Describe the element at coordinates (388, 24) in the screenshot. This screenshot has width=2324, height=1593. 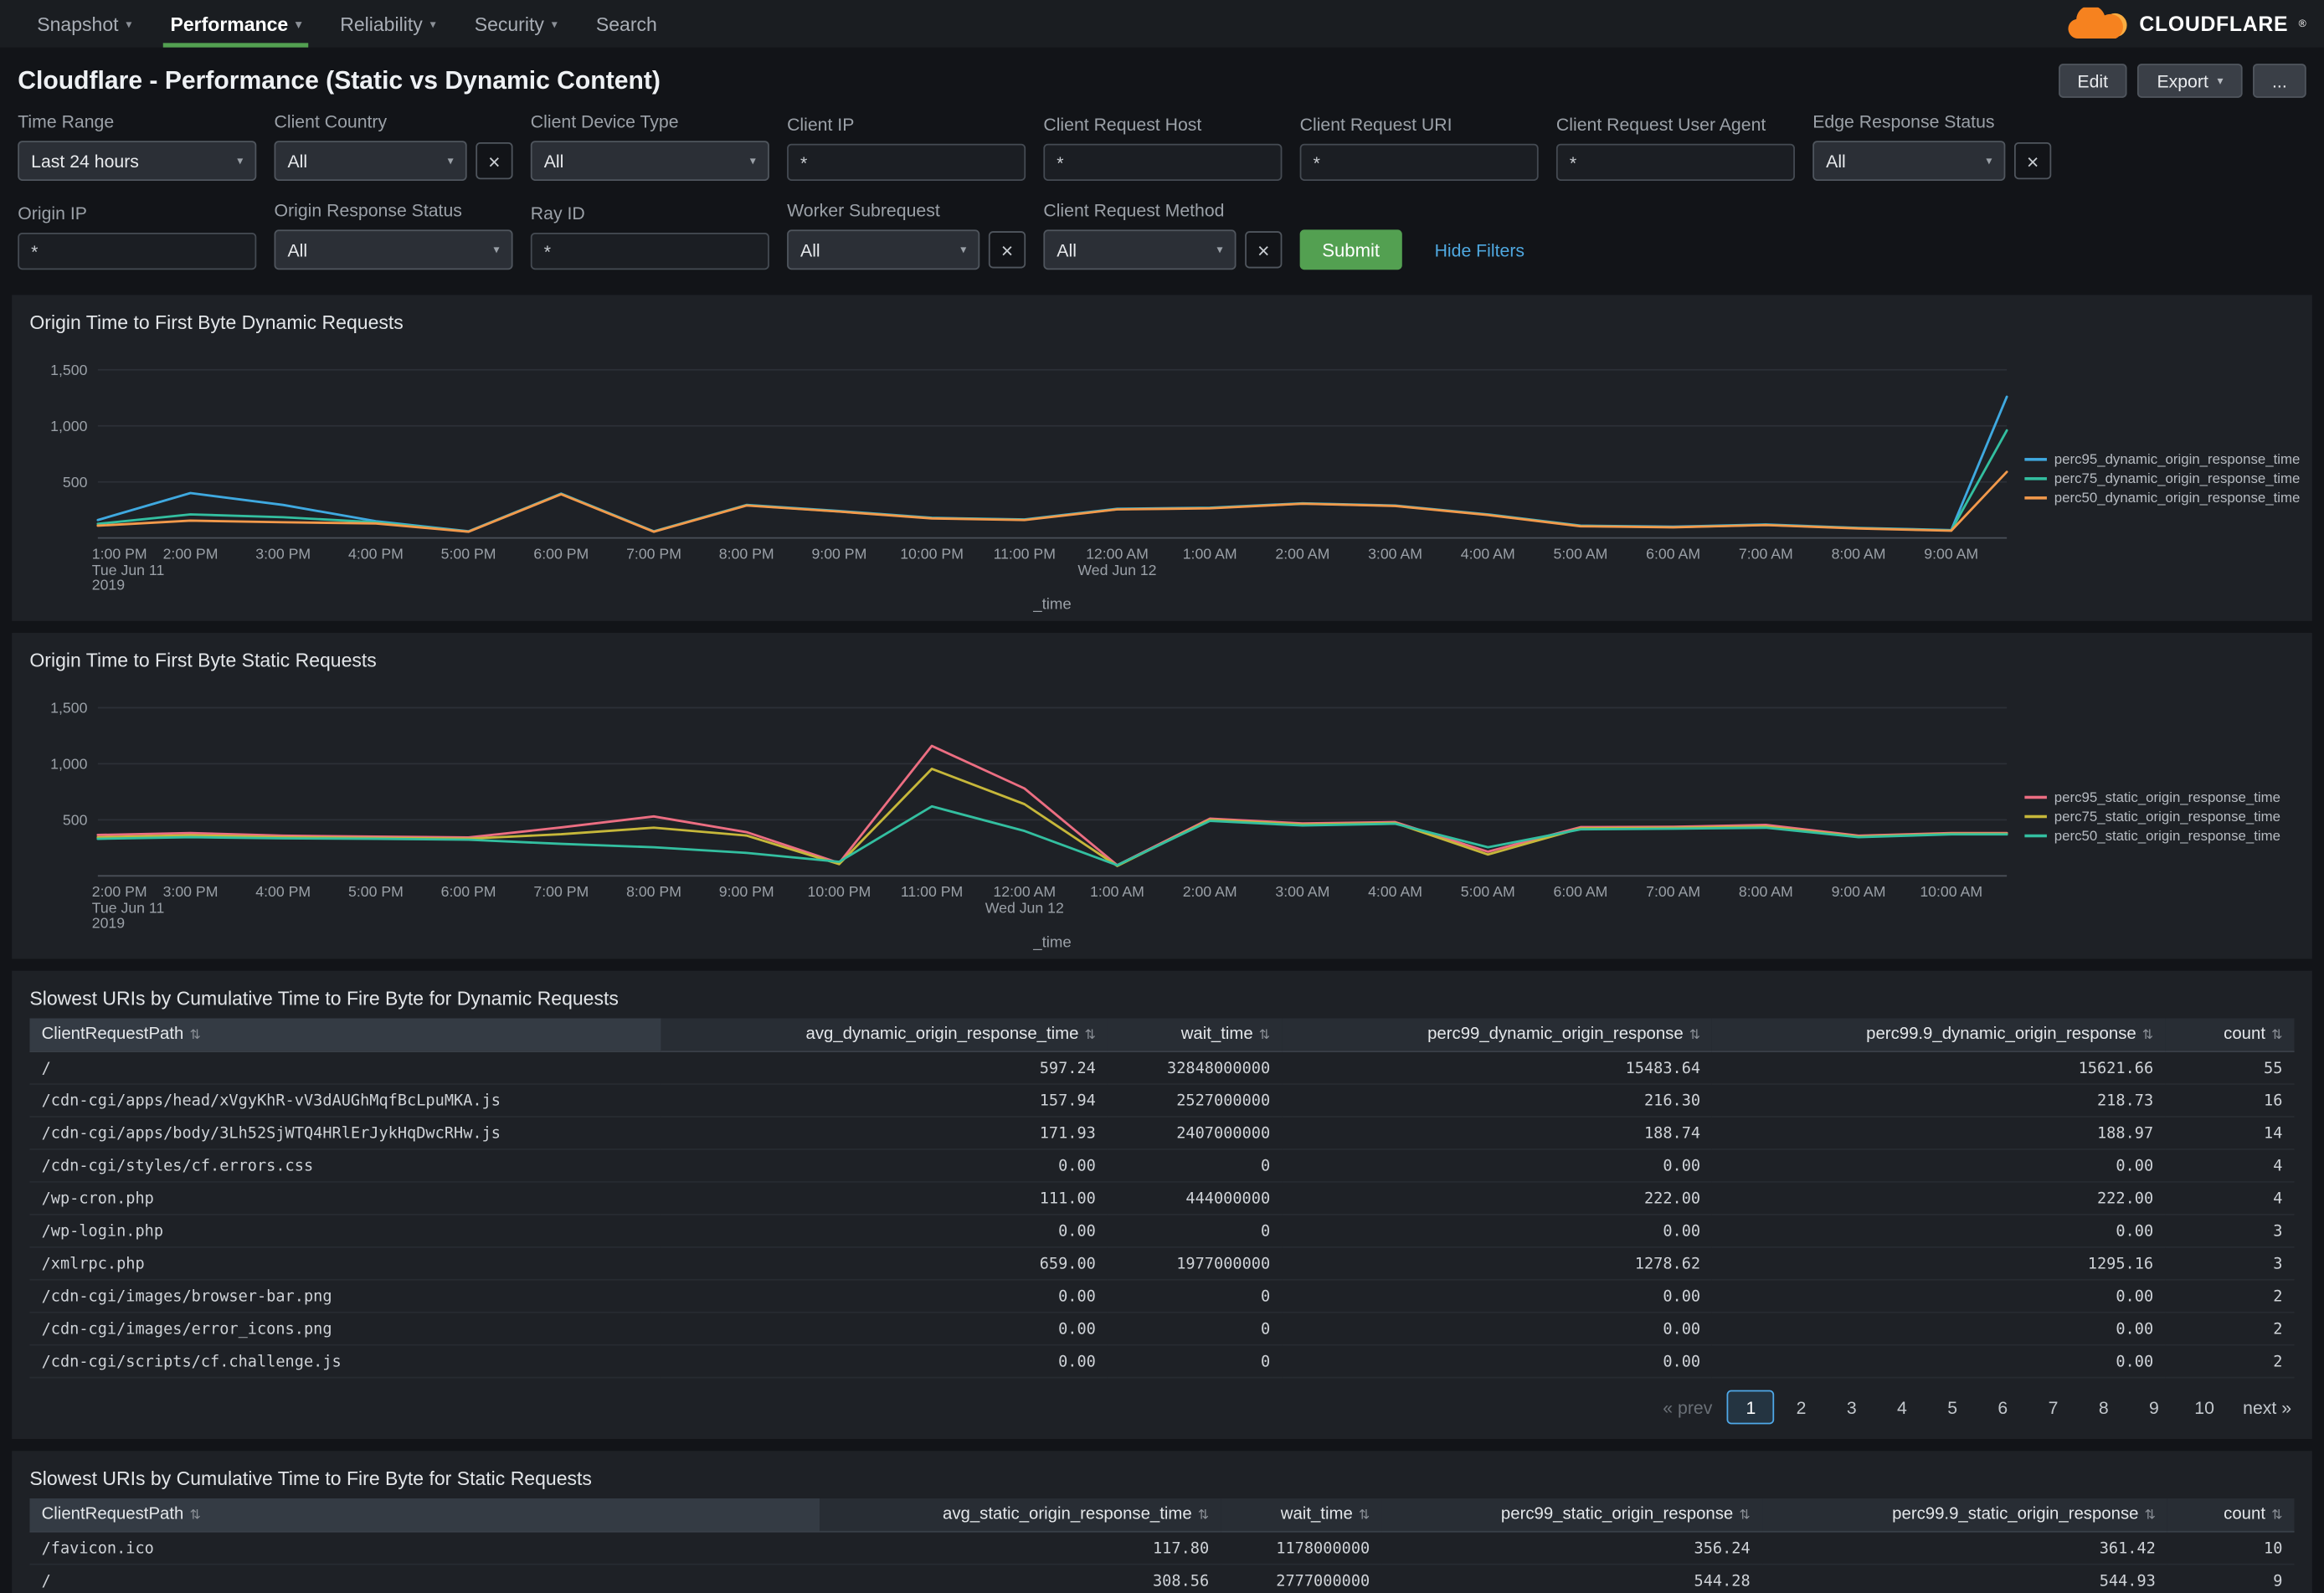
I see `nav-item-reliability: Reliability ▾` at that location.